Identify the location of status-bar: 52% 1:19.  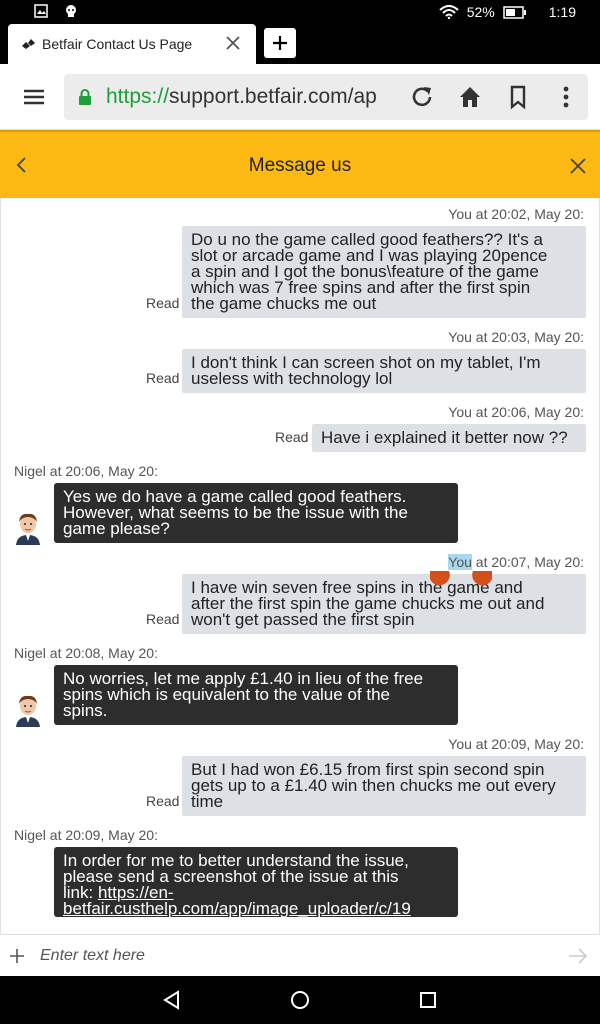
(300, 12).